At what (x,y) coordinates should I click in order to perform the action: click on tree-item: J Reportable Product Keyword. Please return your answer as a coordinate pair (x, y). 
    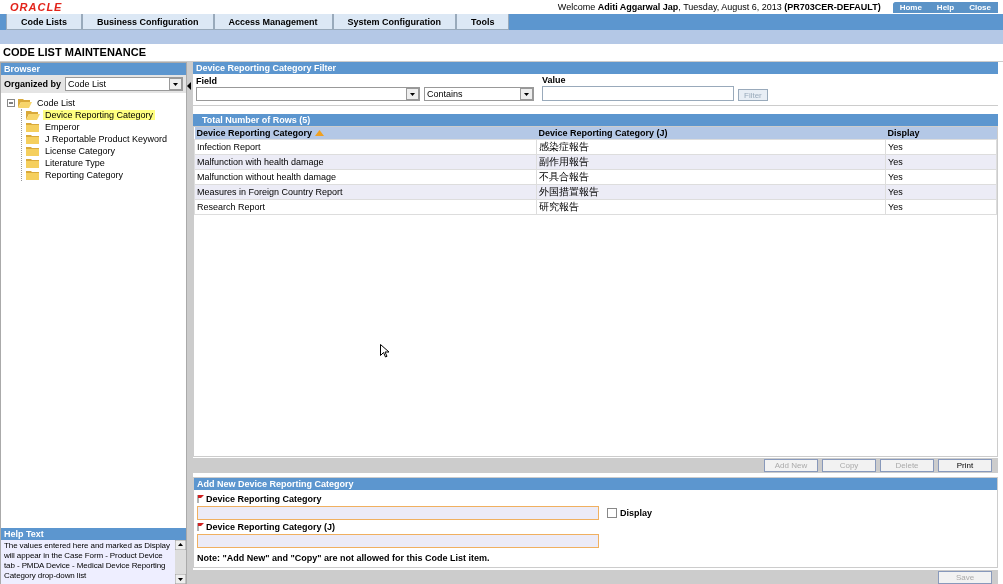
    Looking at the image, I should click on (106, 139).